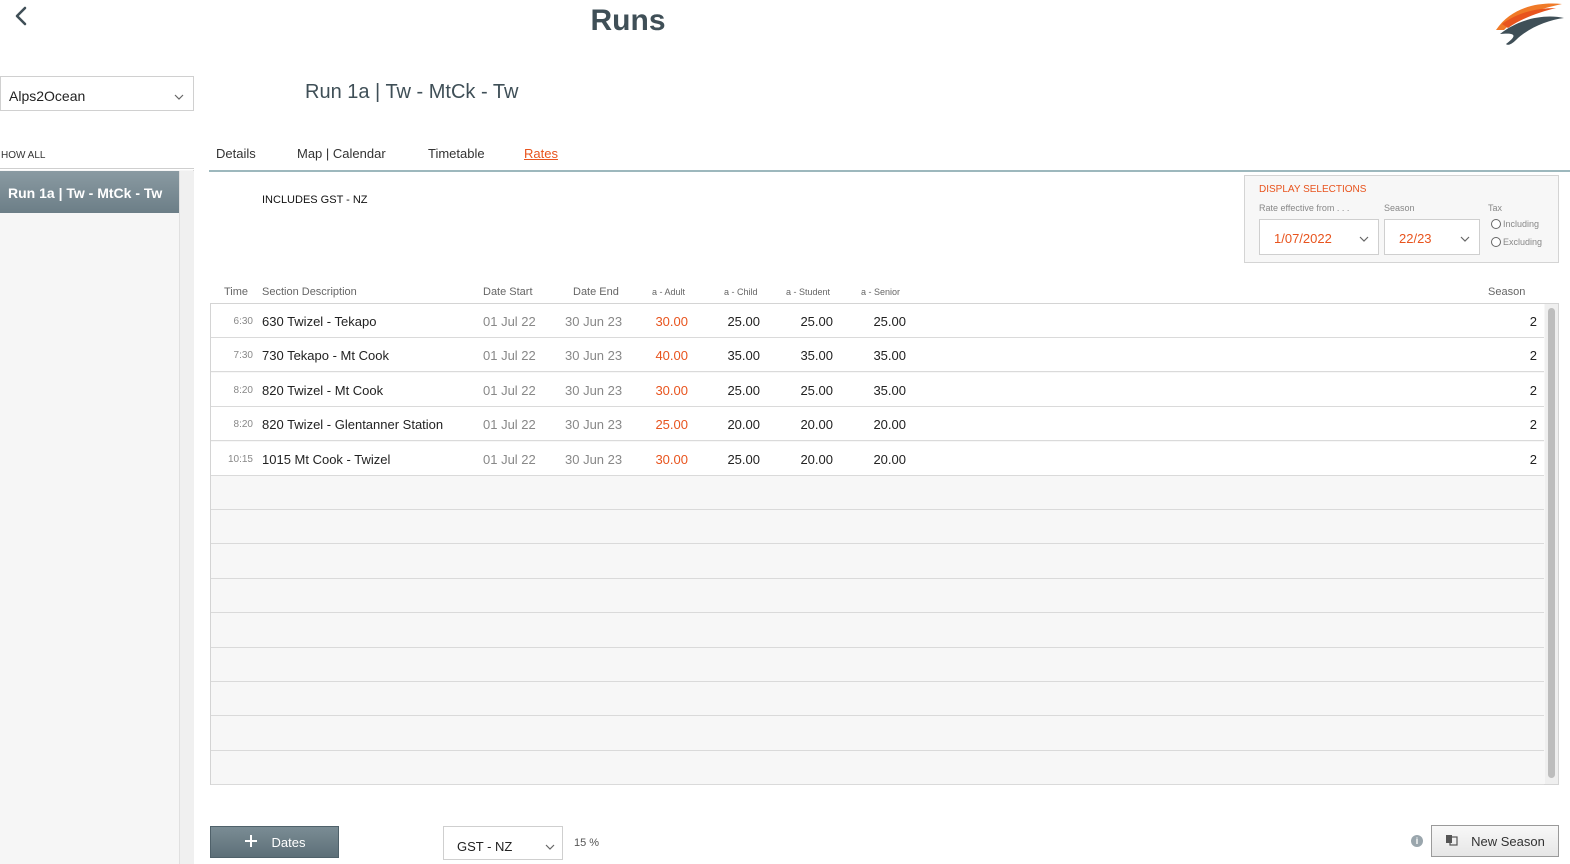  Describe the element at coordinates (1496, 224) in the screenshot. I see `radio-including` at that location.